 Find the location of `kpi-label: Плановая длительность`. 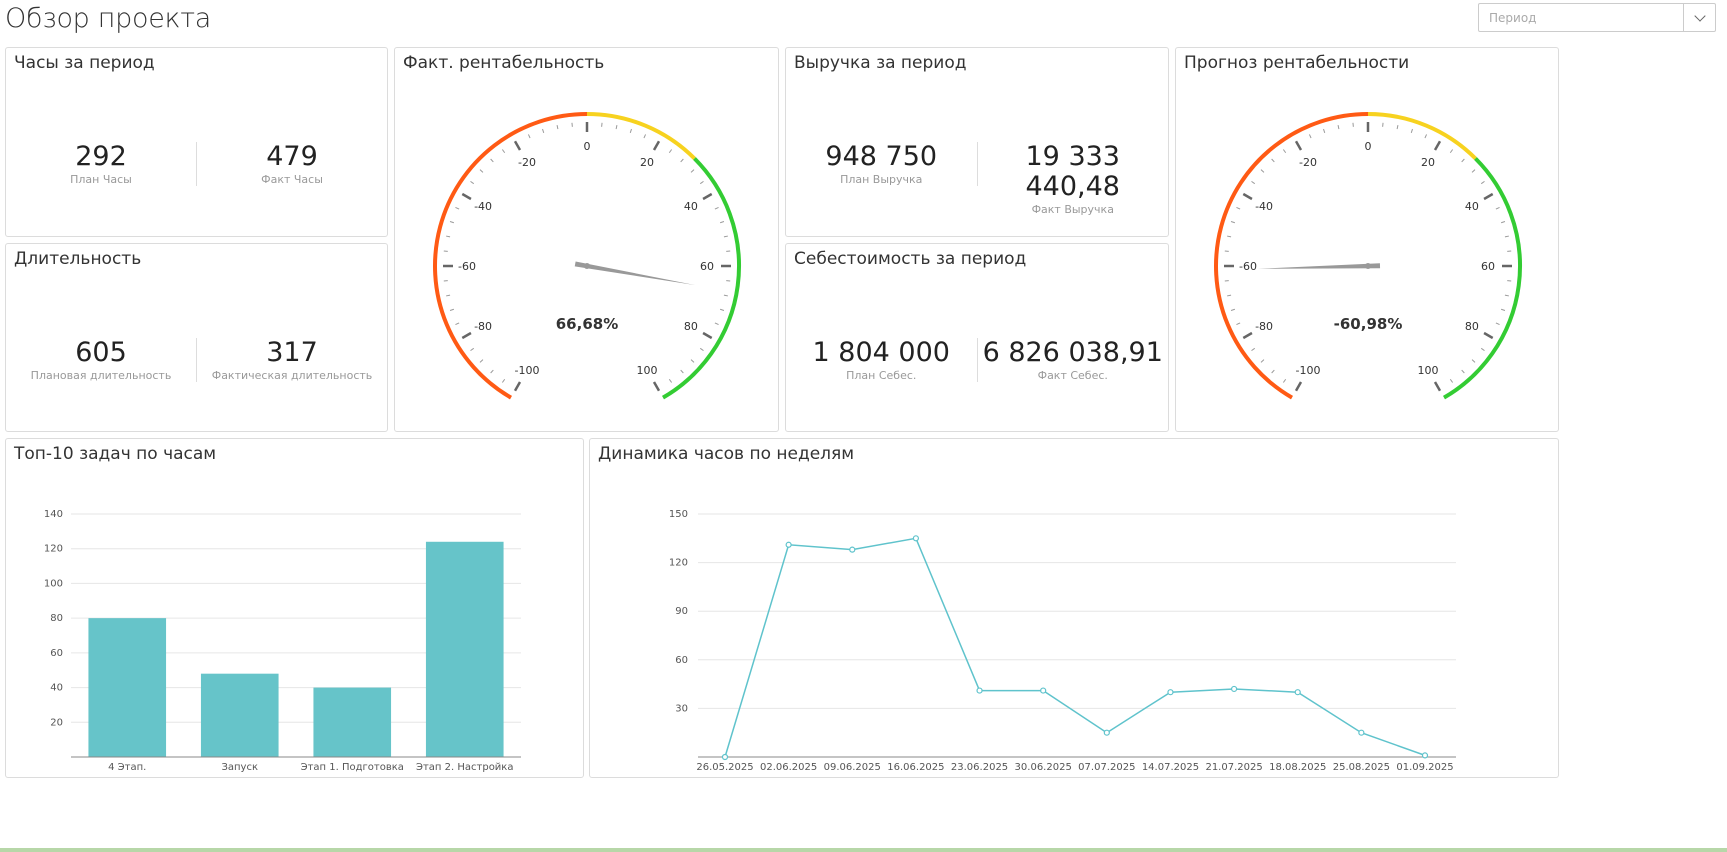

kpi-label: Плановая длительность is located at coordinates (101, 375).